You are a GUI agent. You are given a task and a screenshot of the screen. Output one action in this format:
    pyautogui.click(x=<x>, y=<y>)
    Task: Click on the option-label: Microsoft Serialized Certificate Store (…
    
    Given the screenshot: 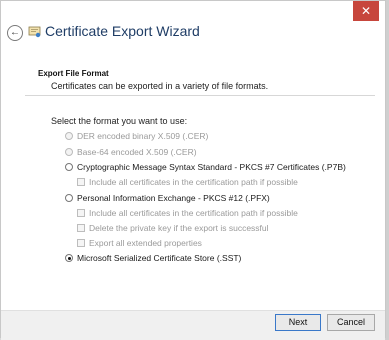 What is the action you would take?
    pyautogui.click(x=159, y=258)
    